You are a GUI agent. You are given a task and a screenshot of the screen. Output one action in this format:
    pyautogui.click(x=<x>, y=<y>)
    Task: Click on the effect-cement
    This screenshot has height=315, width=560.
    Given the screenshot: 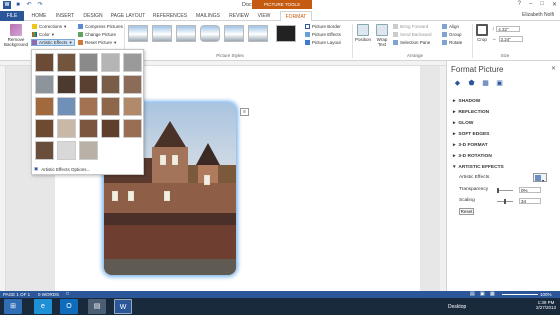 What is the action you would take?
    pyautogui.click(x=44, y=128)
    